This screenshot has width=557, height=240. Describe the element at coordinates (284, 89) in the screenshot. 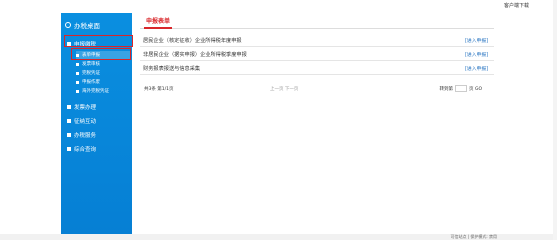

I see `pagination-nav: 上一页 下一页` at that location.